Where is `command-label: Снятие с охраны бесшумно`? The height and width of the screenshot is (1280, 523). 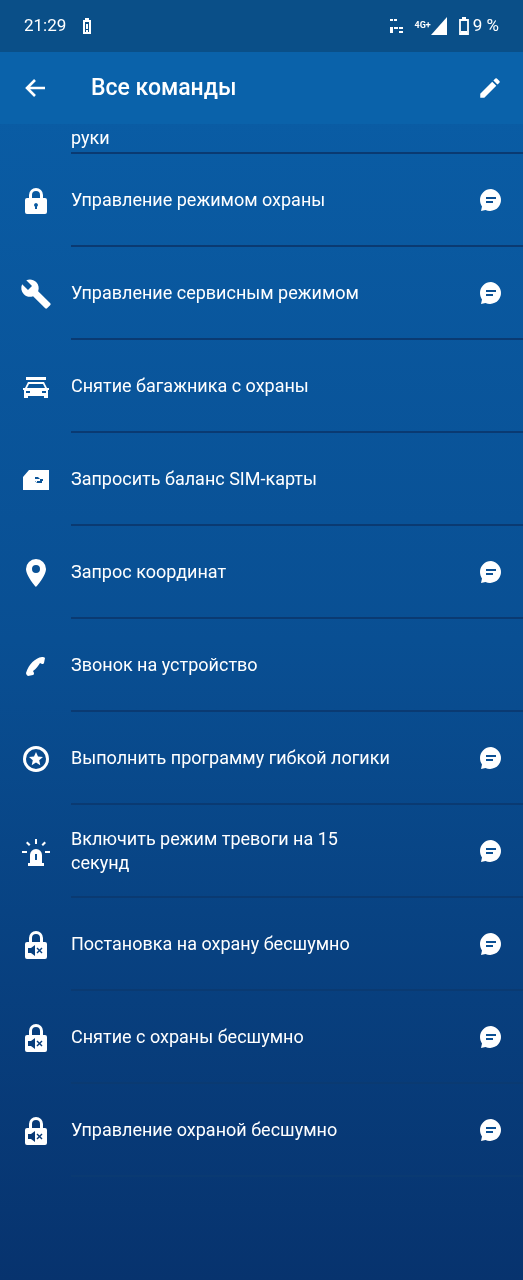
command-label: Снятие с охраны бесшумно is located at coordinates (187, 1036).